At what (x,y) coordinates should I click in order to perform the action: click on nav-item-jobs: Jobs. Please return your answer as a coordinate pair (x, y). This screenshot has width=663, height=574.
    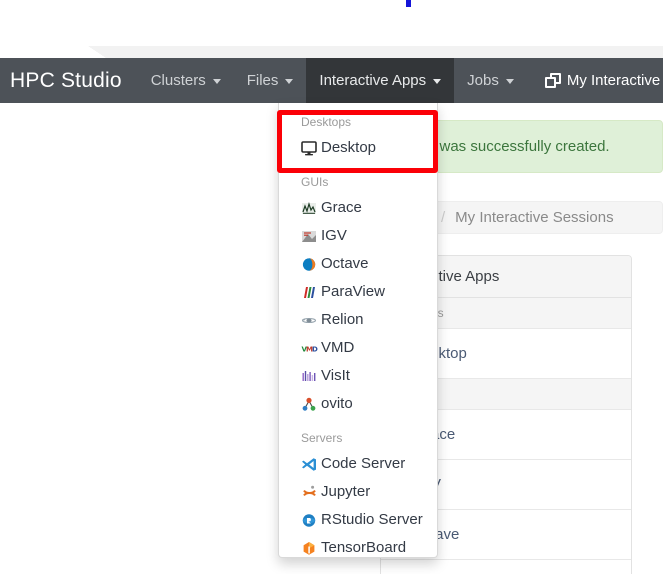
    Looking at the image, I should click on (490, 80).